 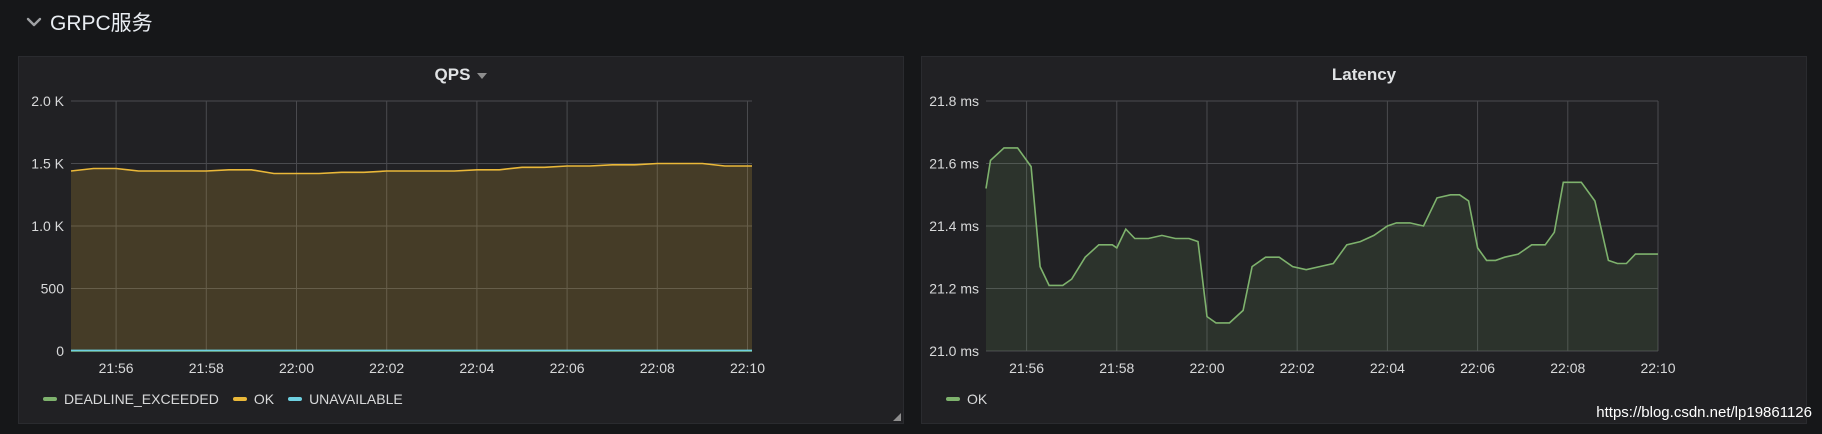 What do you see at coordinates (1704, 412) in the screenshot?
I see `watermark-text: https://blog.csdn.net/lp19861126` at bounding box center [1704, 412].